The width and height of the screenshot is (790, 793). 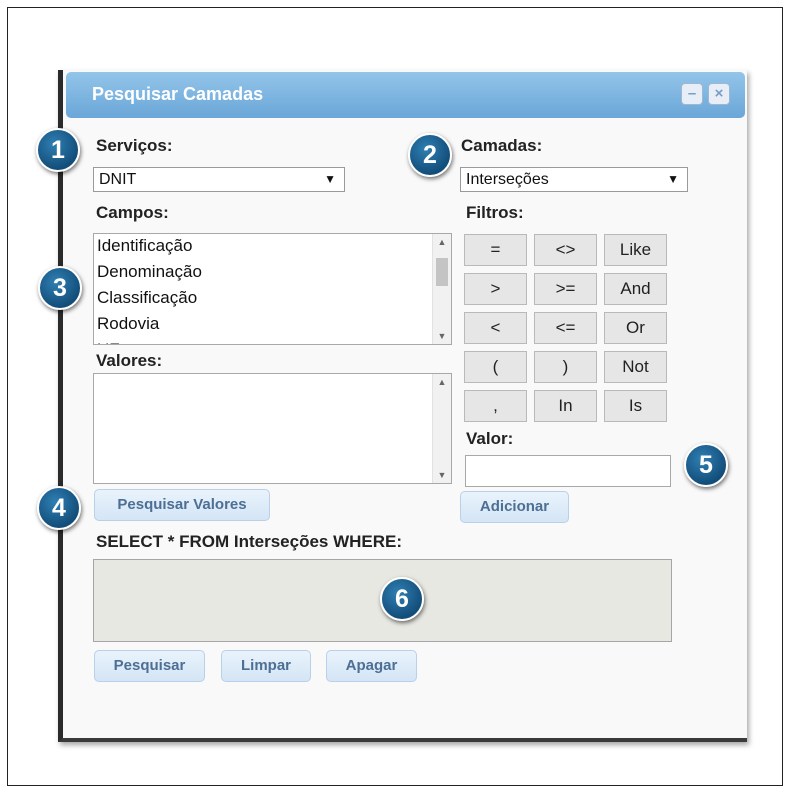 What do you see at coordinates (635, 367) in the screenshot?
I see `filter-not-button: Not` at bounding box center [635, 367].